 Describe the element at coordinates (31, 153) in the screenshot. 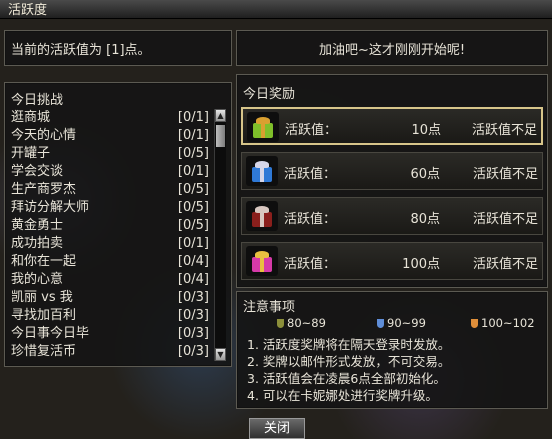

I see `challenge-name: 开罐子` at that location.